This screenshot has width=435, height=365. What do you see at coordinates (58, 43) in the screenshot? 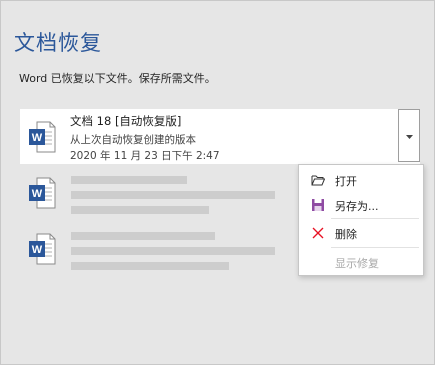
I see `page-title: 文档恢复` at bounding box center [58, 43].